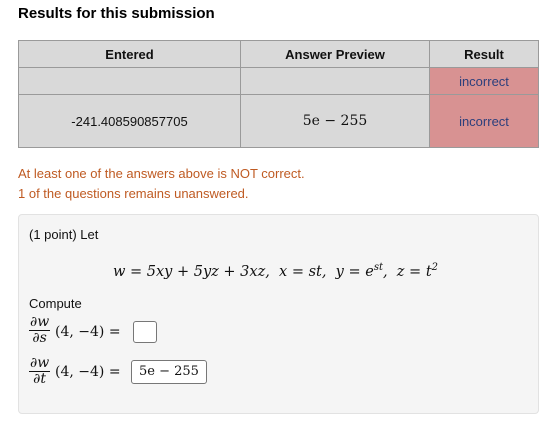 This screenshot has height=432, width=559. What do you see at coordinates (129, 81) in the screenshot?
I see `entered-cell` at bounding box center [129, 81].